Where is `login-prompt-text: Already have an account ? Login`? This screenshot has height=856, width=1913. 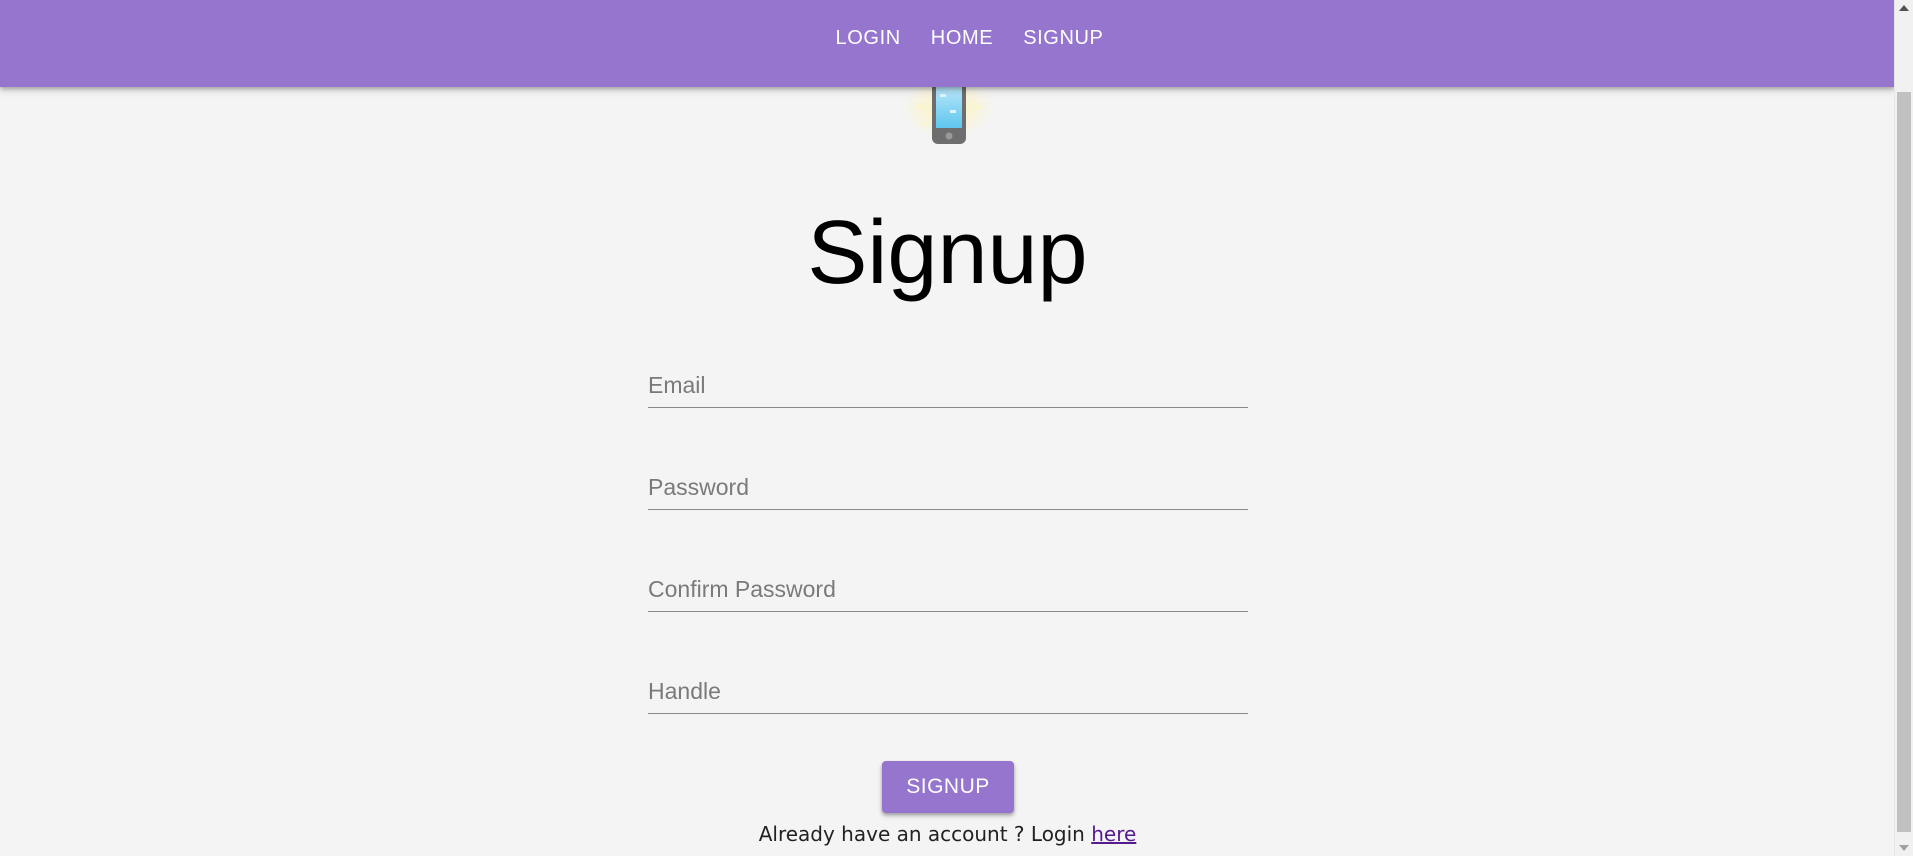 login-prompt-text: Already have an account ? Login is located at coordinates (925, 834).